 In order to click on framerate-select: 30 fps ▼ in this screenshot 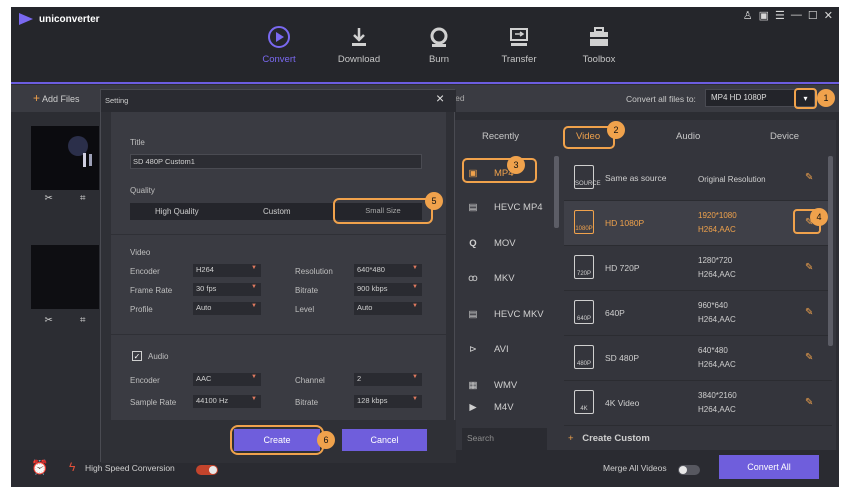, I will do `click(227, 289)`.